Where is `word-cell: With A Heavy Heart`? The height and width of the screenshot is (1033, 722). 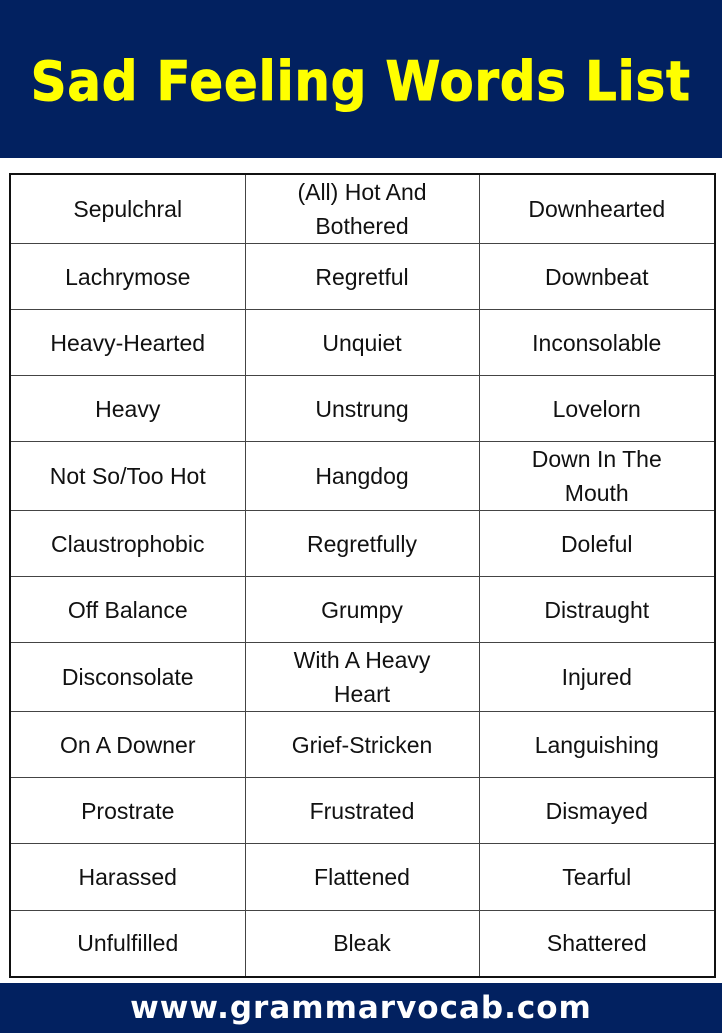 word-cell: With A Heavy Heart is located at coordinates (362, 677).